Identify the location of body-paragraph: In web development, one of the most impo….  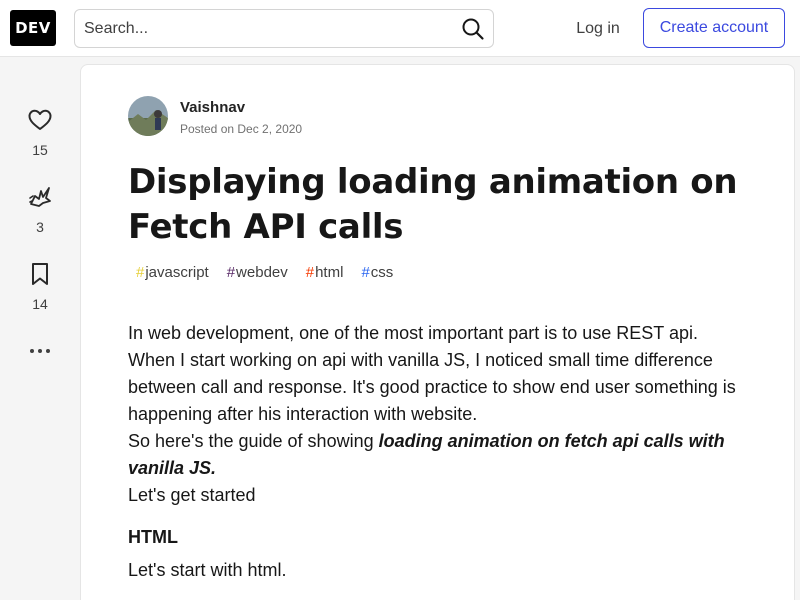
(432, 373).